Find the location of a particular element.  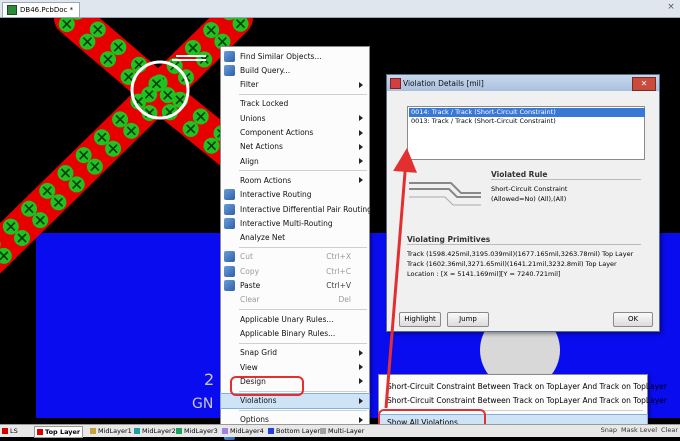

layer-tab-label: LS is located at coordinates (14, 431).